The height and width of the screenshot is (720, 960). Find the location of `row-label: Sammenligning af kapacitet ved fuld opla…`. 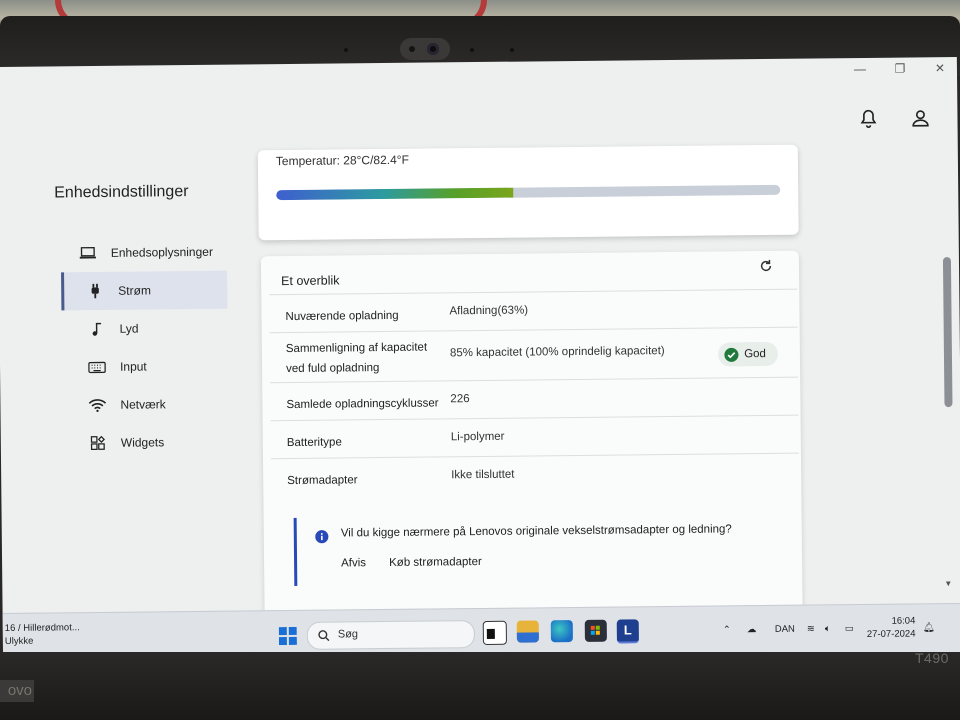

row-label: Sammenligning af kapacitet ved fuld opla… is located at coordinates (357, 358).